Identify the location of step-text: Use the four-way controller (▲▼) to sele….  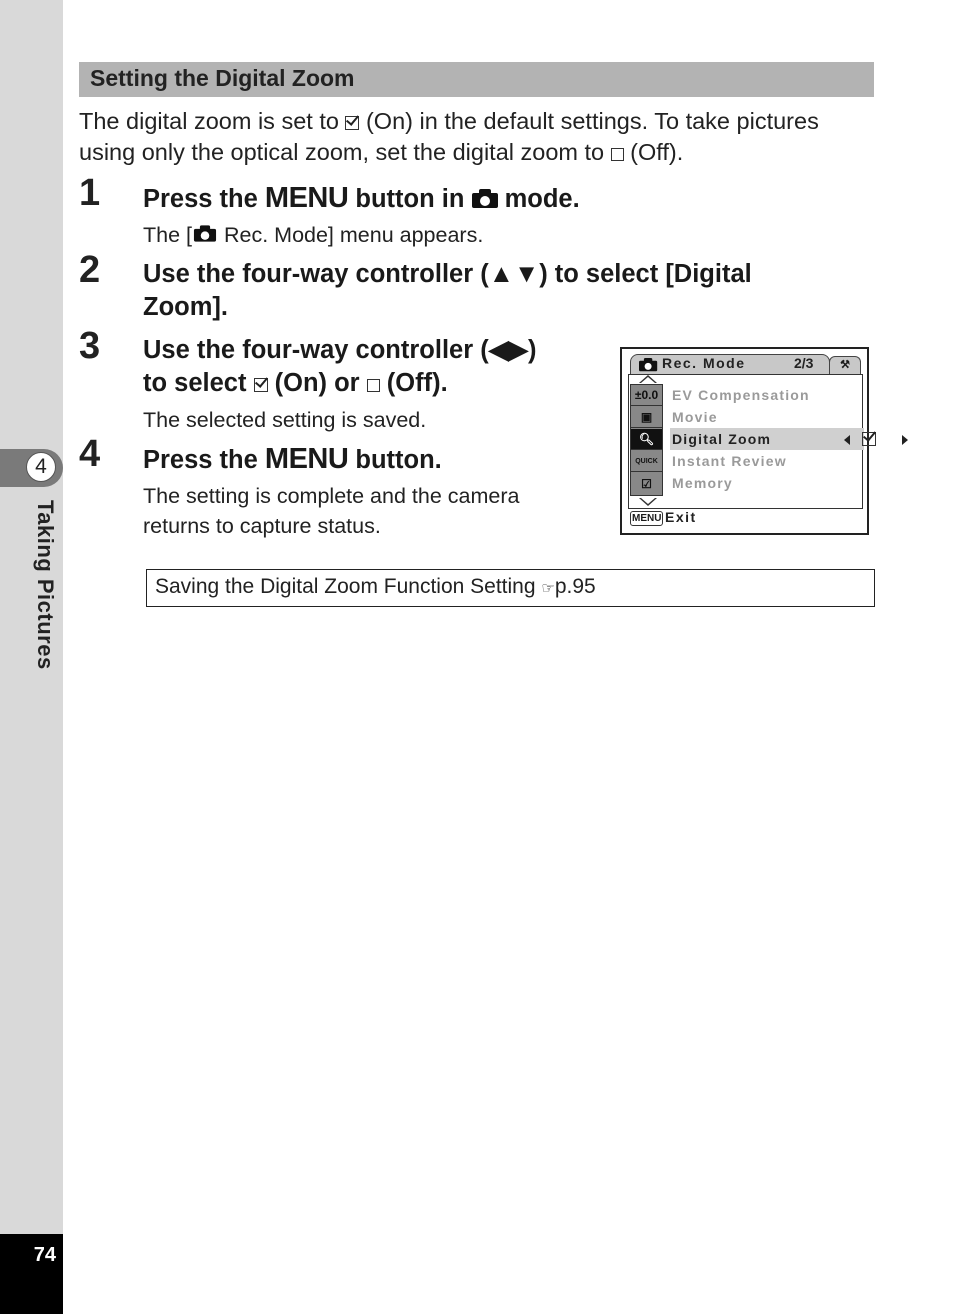
(447, 274).